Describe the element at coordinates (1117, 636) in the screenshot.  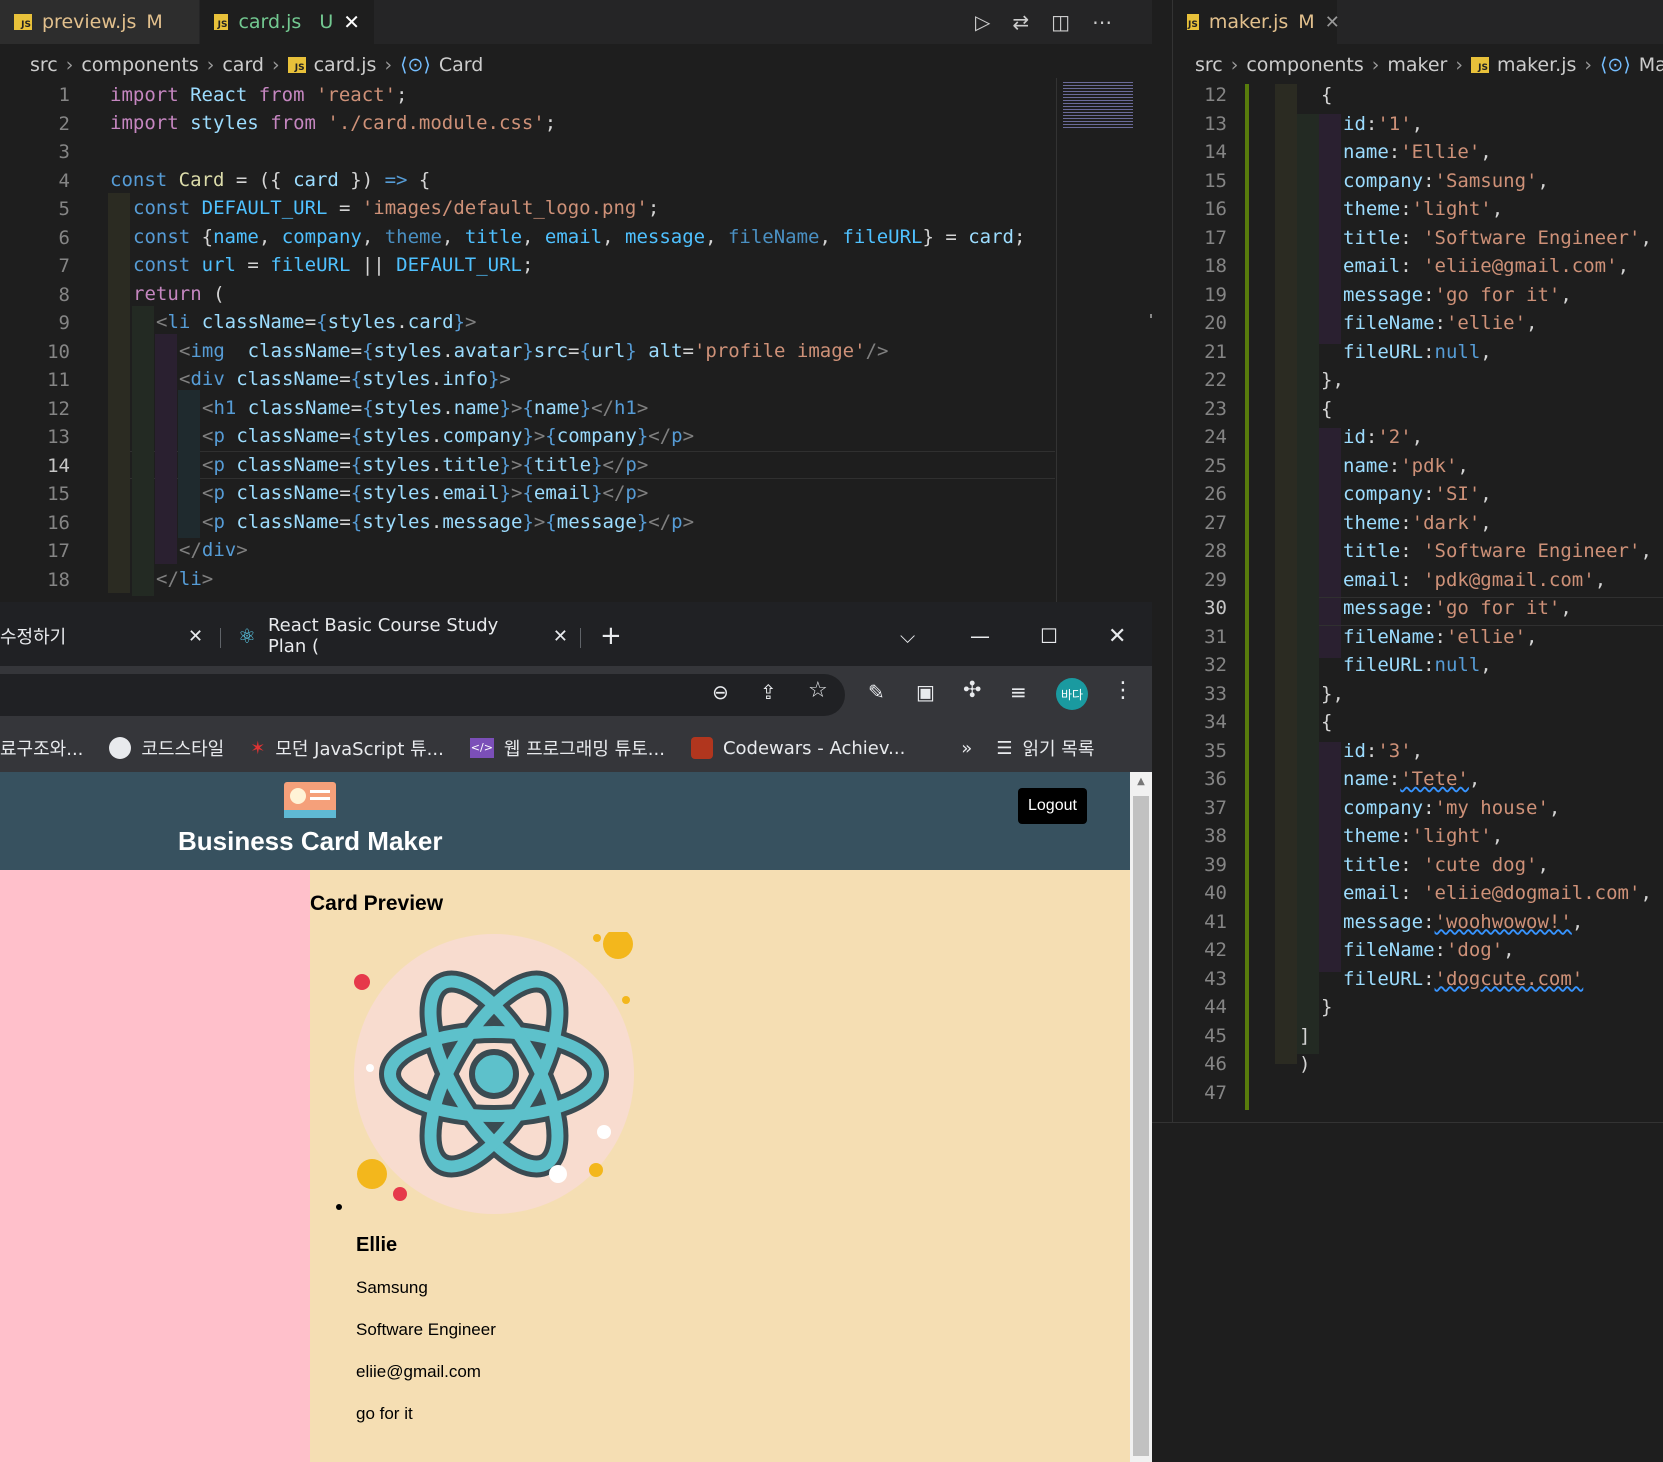
I see `close-window-button: ✕` at that location.